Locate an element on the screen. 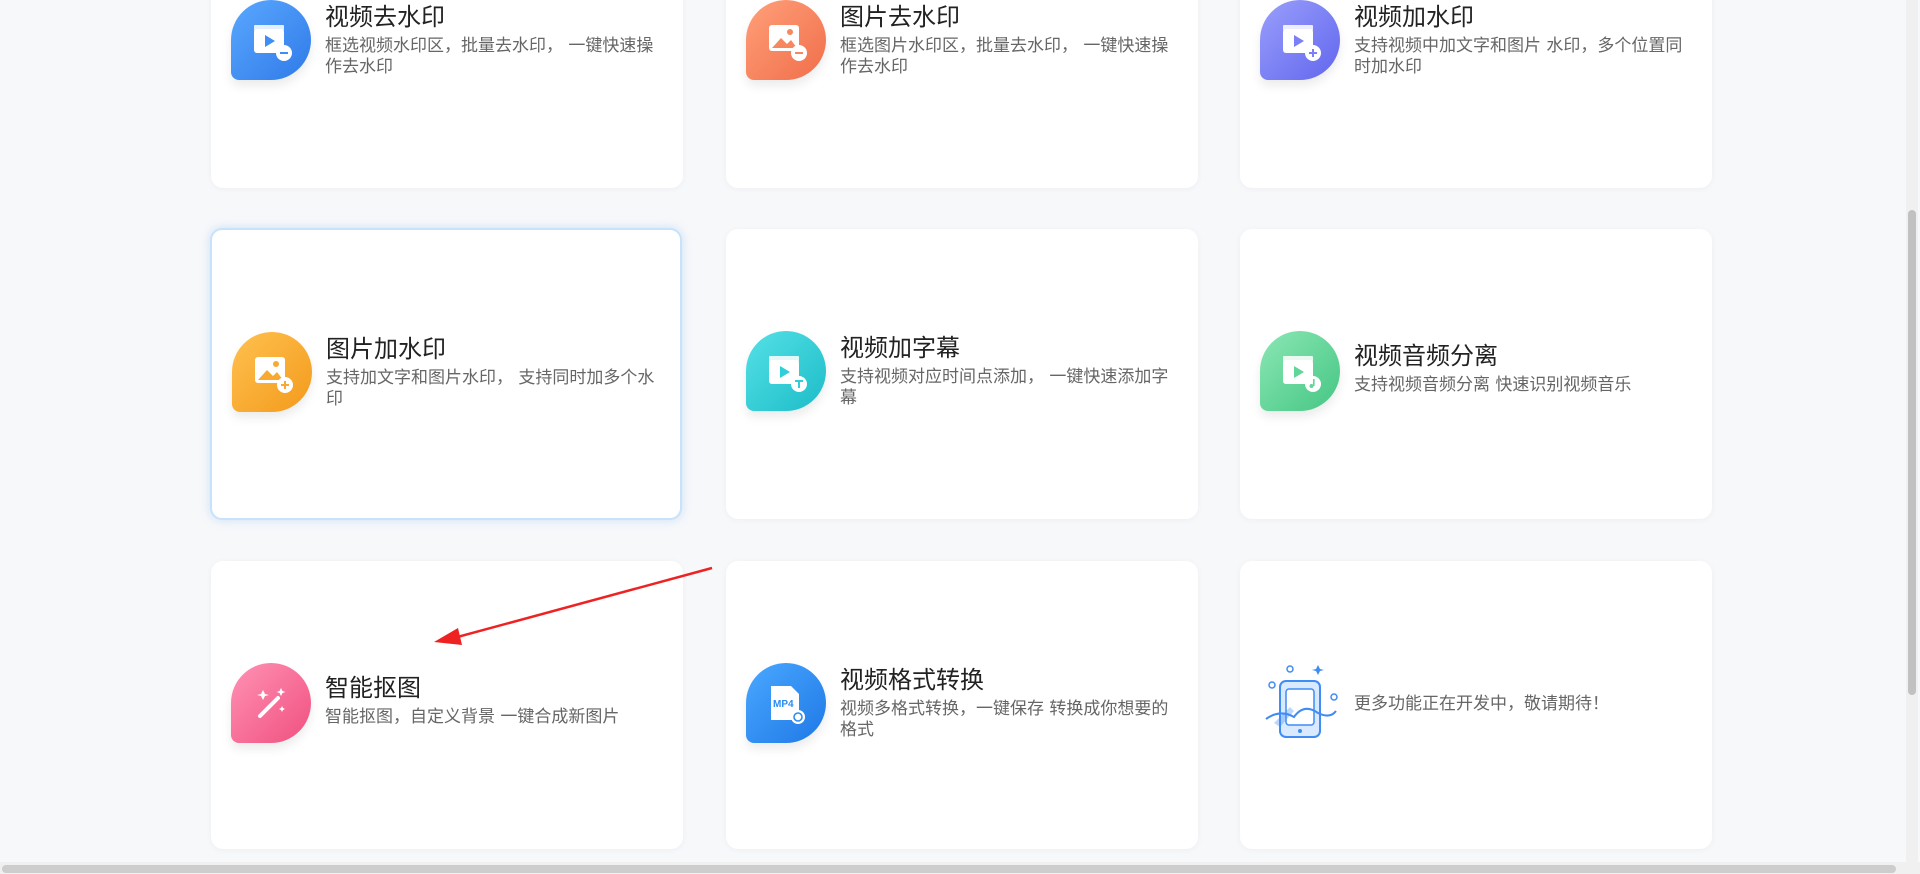  feature-card-smart-cutout: 智能抠图 智能抠图，自定义背景 一键合成新图片 is located at coordinates (447, 705).